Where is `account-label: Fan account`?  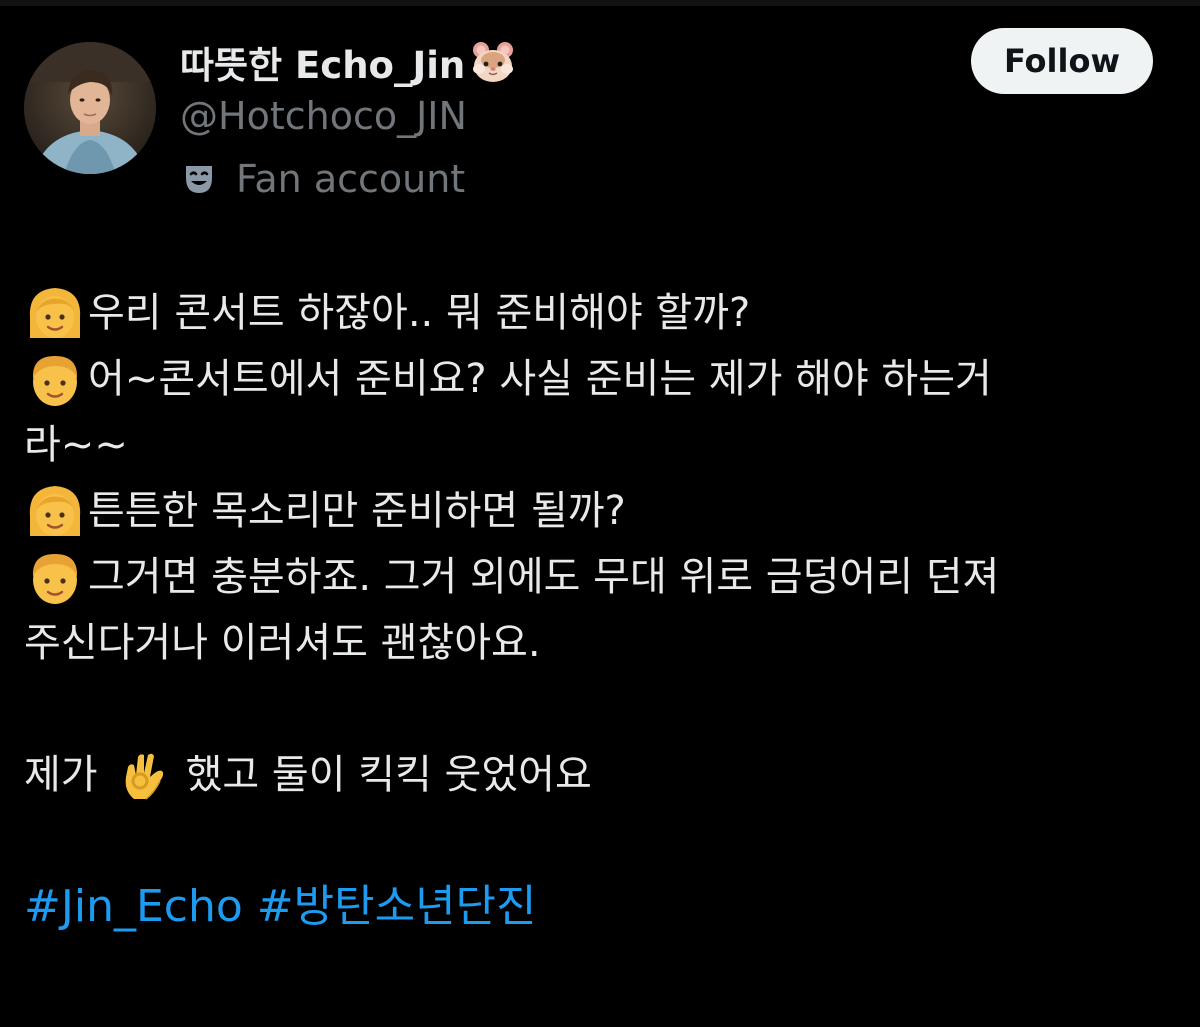 account-label: Fan account is located at coordinates (323, 179).